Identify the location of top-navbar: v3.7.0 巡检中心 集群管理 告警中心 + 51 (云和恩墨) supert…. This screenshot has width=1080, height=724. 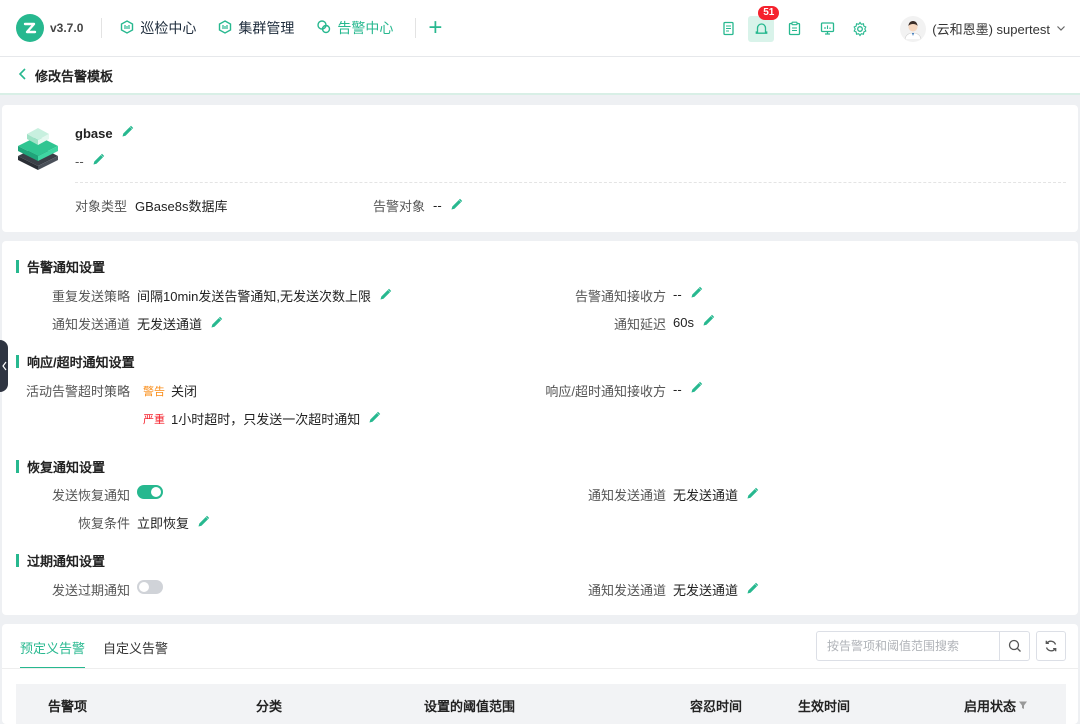
(540, 28).